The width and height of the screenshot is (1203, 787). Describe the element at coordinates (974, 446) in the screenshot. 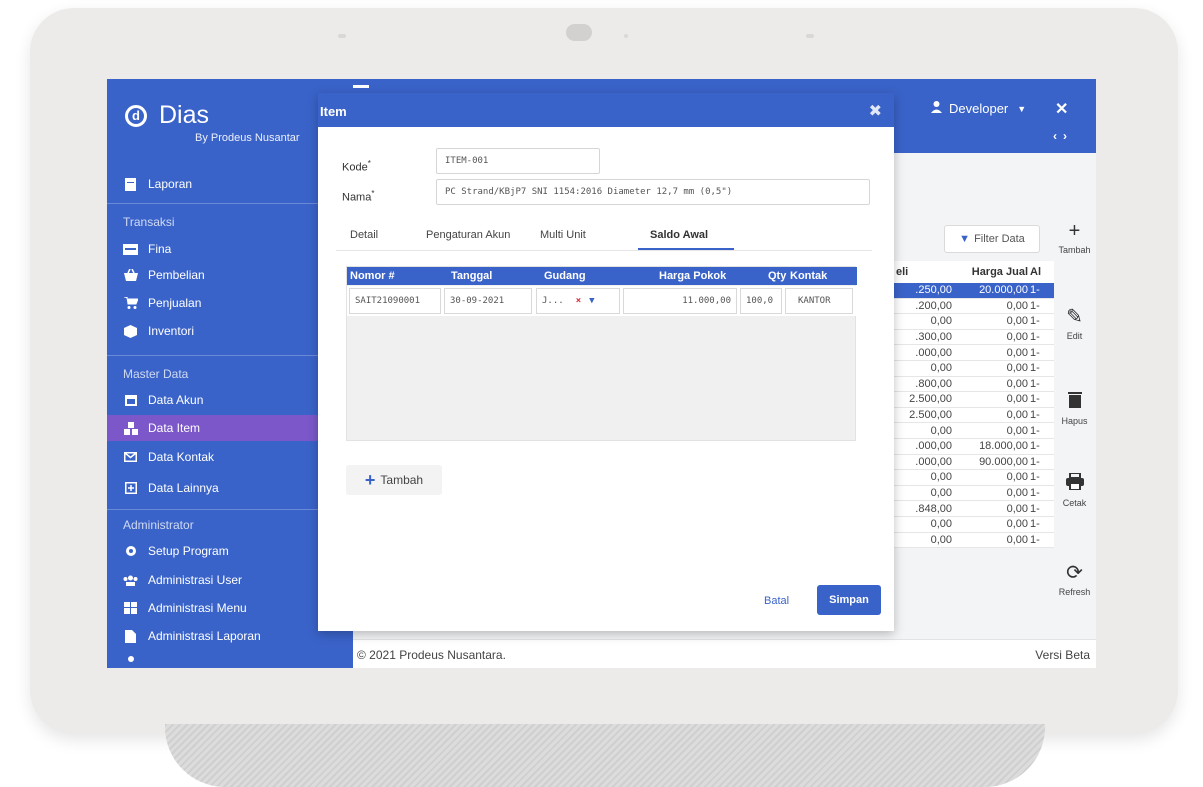

I see `table-row: .000,00 18.000,00 1-` at that location.